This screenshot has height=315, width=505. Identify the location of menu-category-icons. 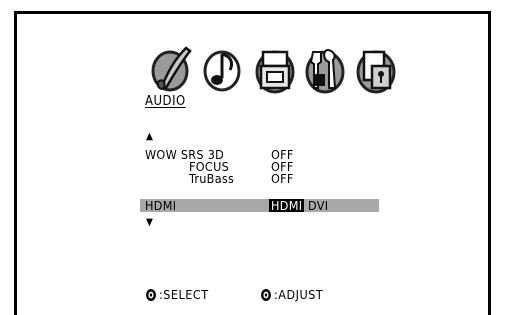
(272, 69).